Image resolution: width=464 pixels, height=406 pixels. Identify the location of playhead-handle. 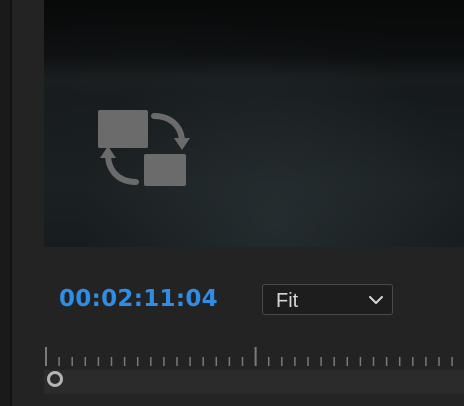
(55, 379).